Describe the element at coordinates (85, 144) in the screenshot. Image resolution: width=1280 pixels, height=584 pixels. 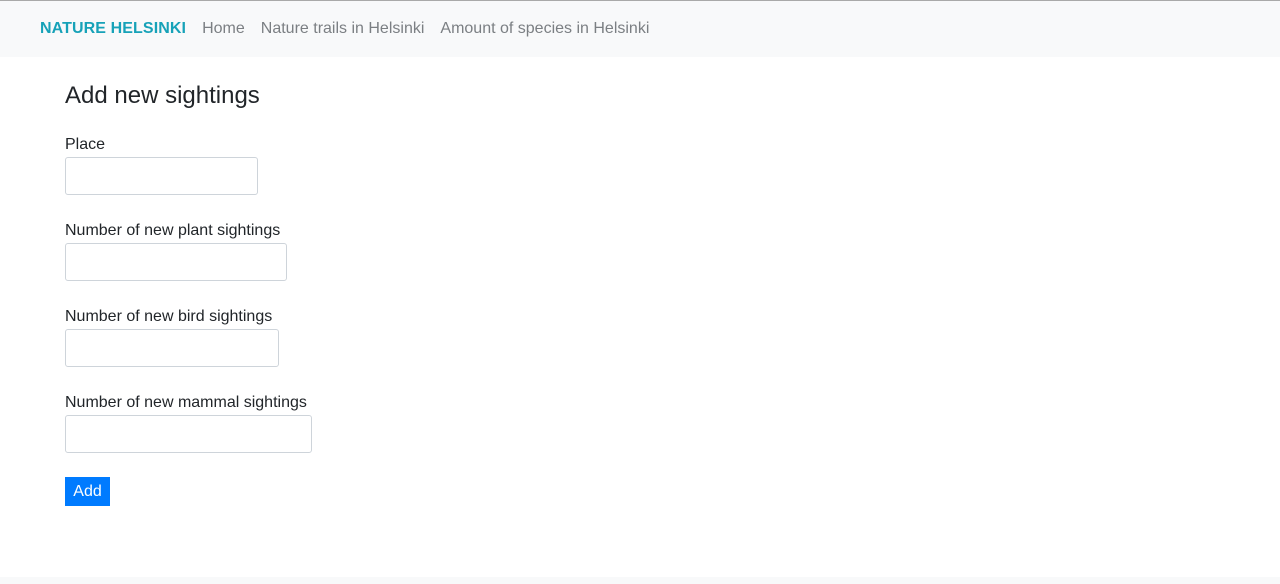
I see `place-label: Place` at that location.